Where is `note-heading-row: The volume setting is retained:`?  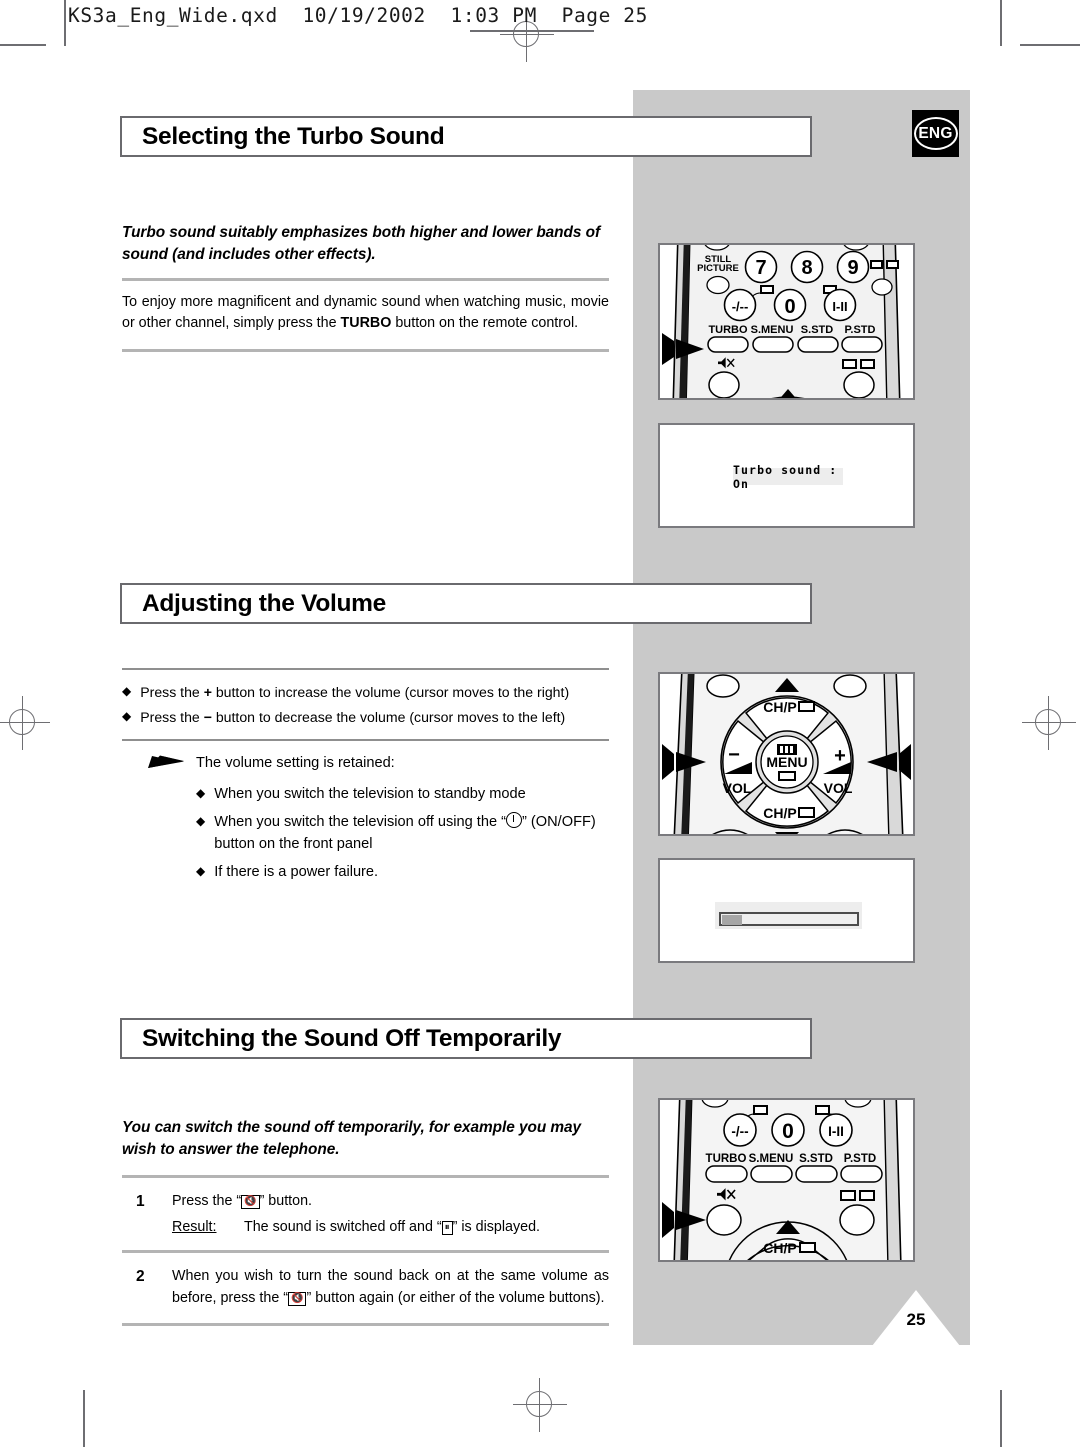
note-heading-row: The volume setting is retained: is located at coordinates (377, 765).